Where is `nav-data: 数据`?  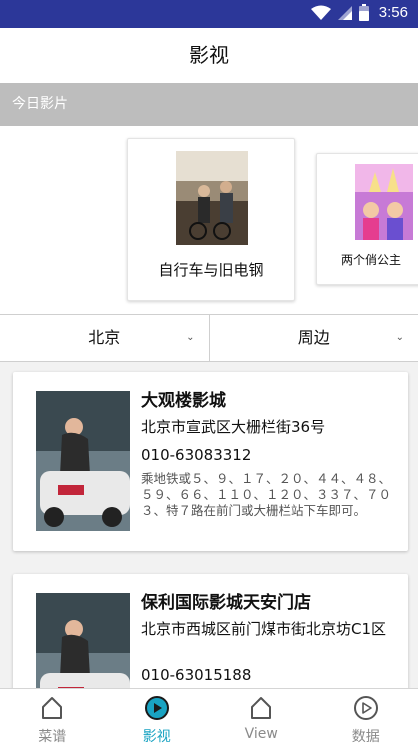 nav-data: 数据 is located at coordinates (366, 718).